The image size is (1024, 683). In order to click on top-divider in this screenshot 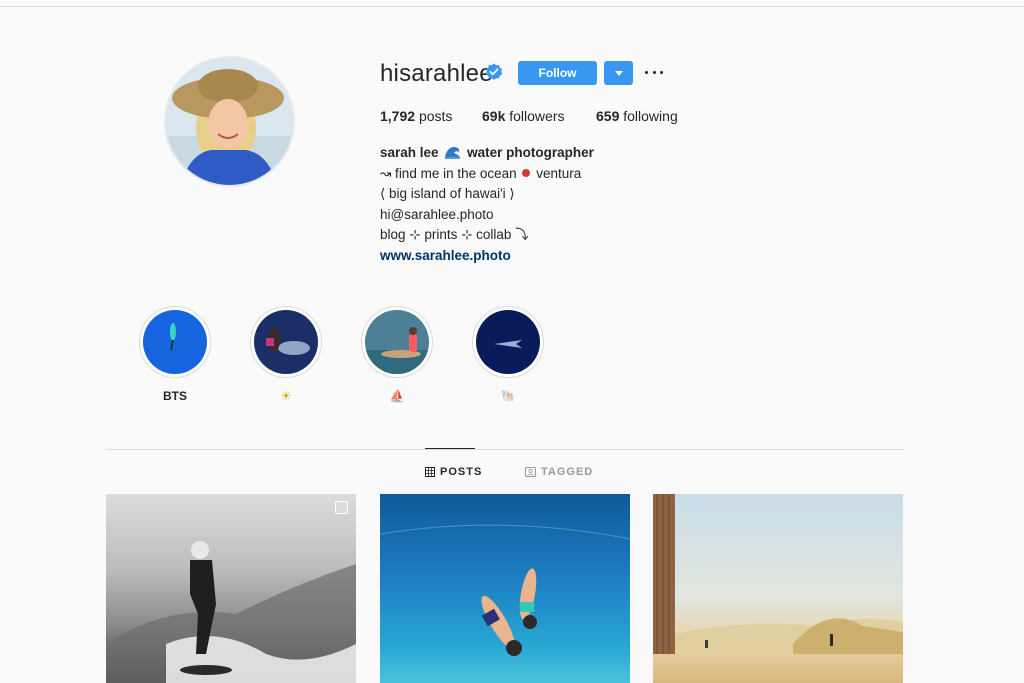, I will do `click(512, 6)`.